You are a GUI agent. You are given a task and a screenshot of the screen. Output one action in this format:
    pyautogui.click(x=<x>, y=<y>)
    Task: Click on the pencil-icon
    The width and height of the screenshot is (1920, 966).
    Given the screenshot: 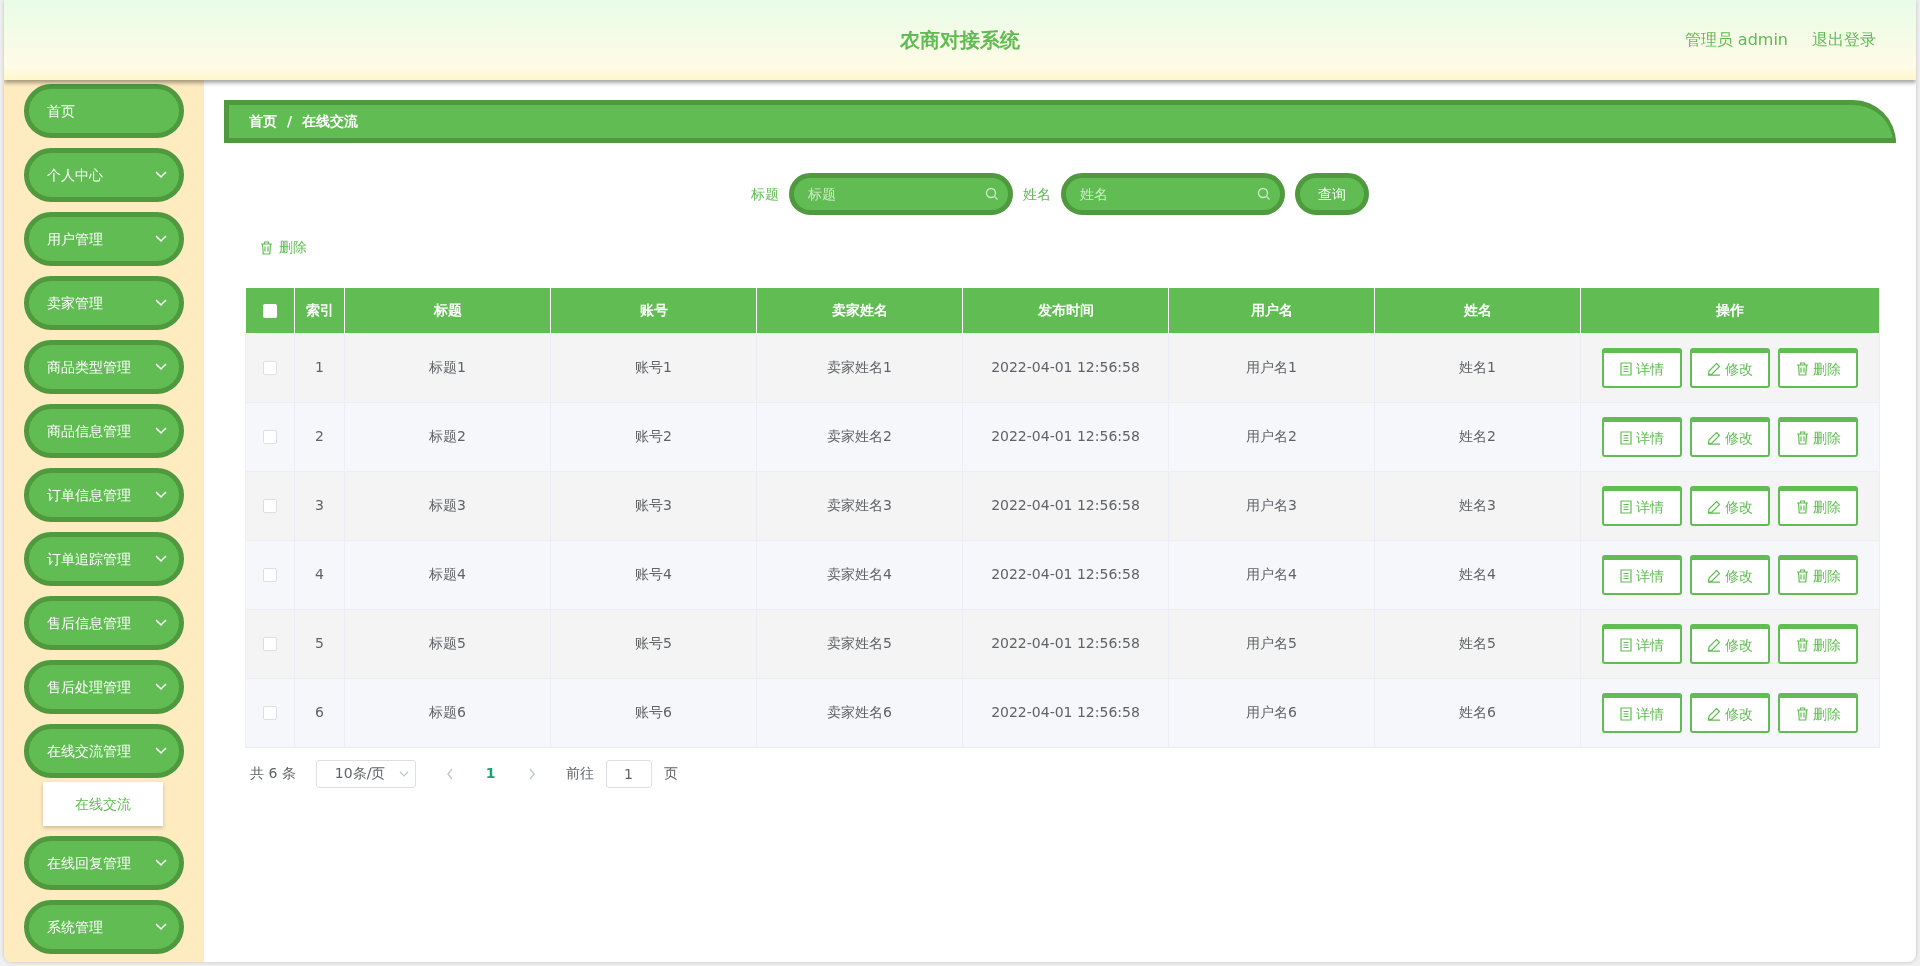 What is the action you would take?
    pyautogui.click(x=1714, y=438)
    